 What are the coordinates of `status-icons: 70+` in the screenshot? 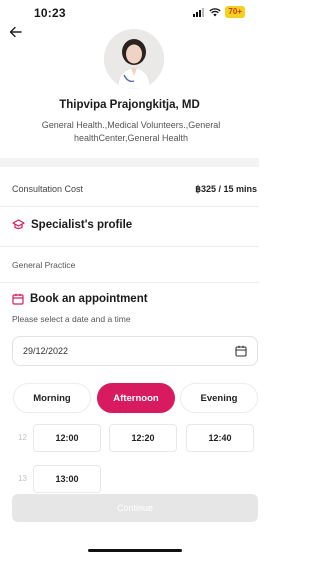 It's located at (219, 12).